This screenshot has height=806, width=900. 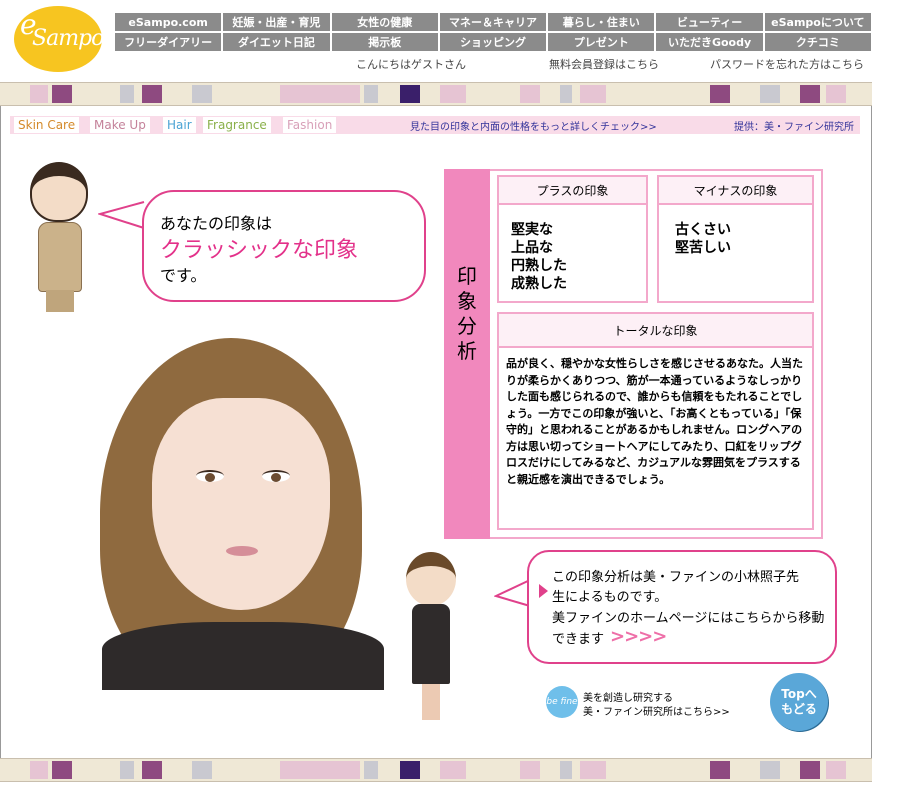 What do you see at coordinates (237, 125) in the screenshot?
I see `tab-fragrance: Fragrance` at bounding box center [237, 125].